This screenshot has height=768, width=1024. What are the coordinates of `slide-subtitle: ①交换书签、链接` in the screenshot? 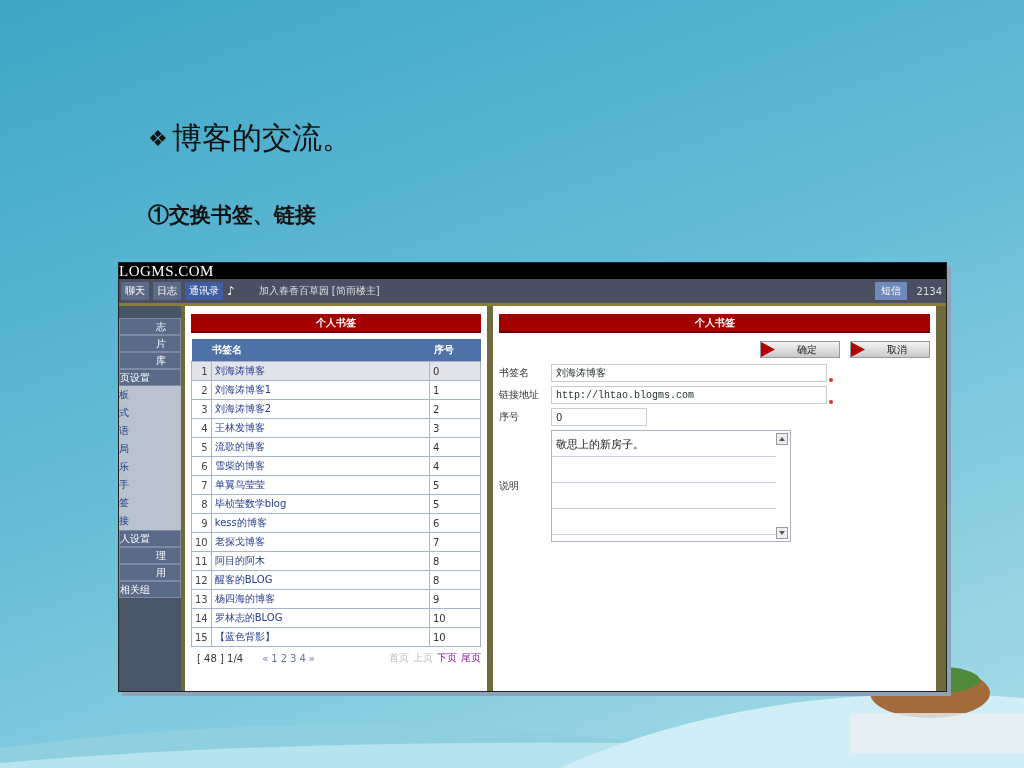 It's located at (232, 215).